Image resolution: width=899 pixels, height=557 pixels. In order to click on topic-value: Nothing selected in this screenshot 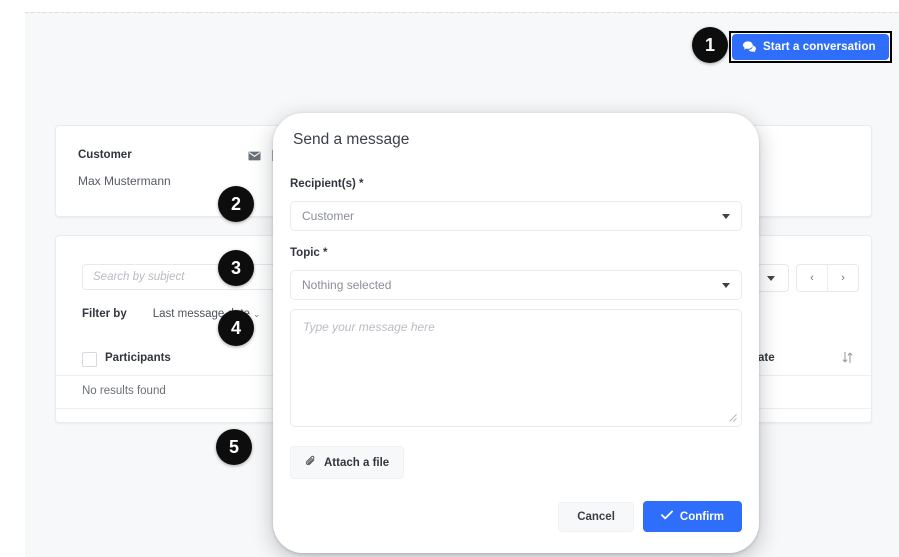, I will do `click(347, 285)`.